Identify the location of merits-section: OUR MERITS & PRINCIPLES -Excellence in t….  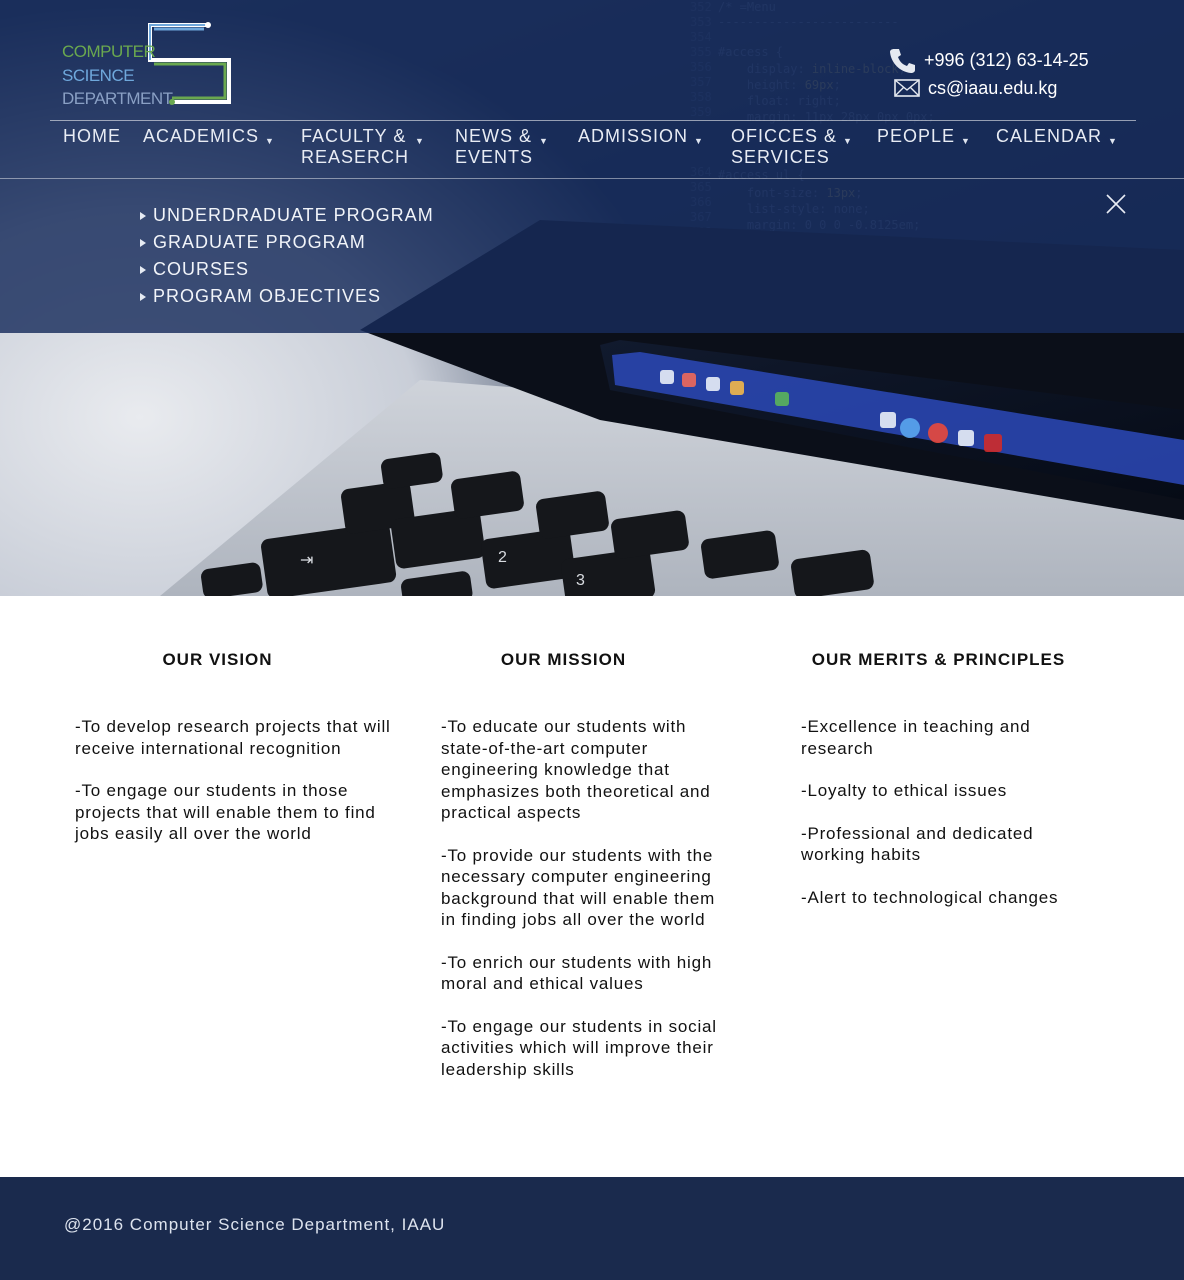
(938, 778).